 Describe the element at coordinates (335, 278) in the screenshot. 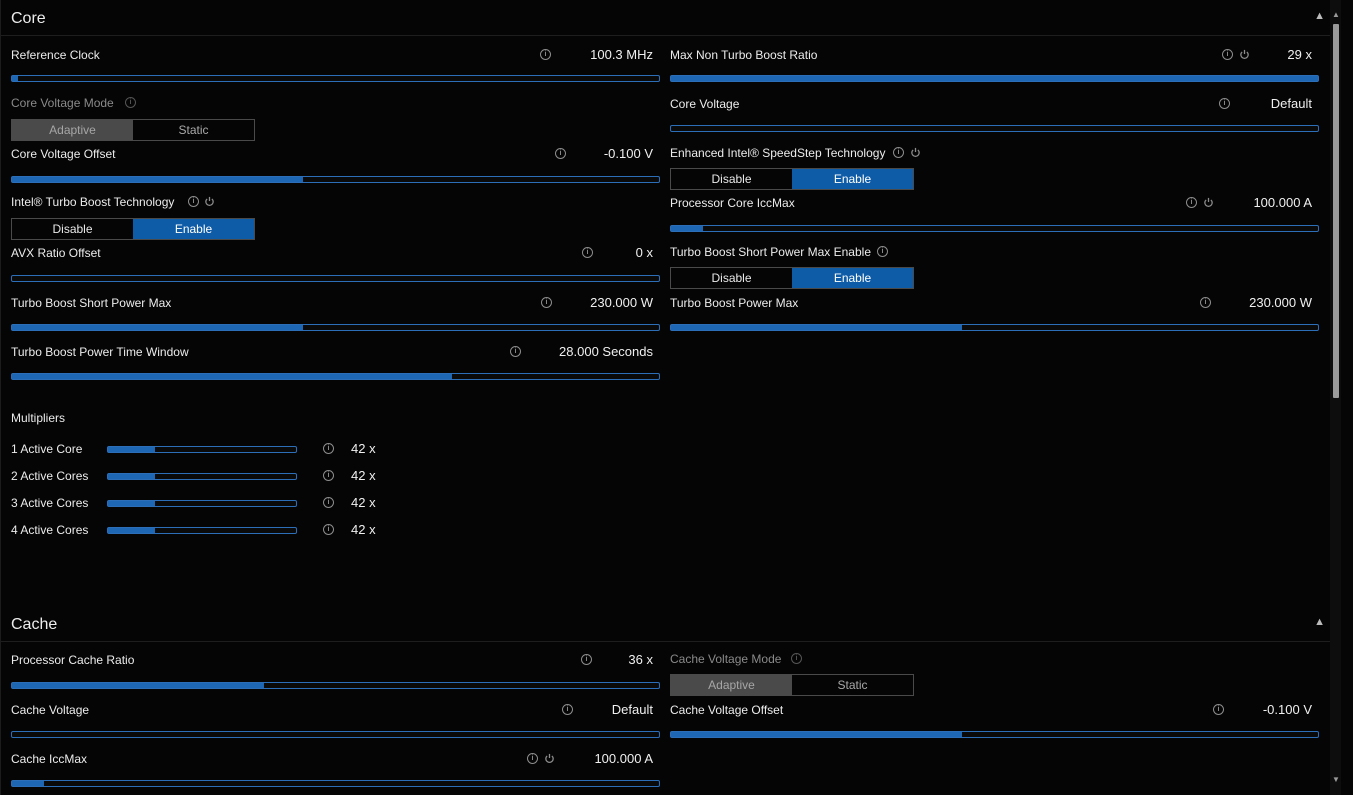

I see `avx-offset-slider` at that location.